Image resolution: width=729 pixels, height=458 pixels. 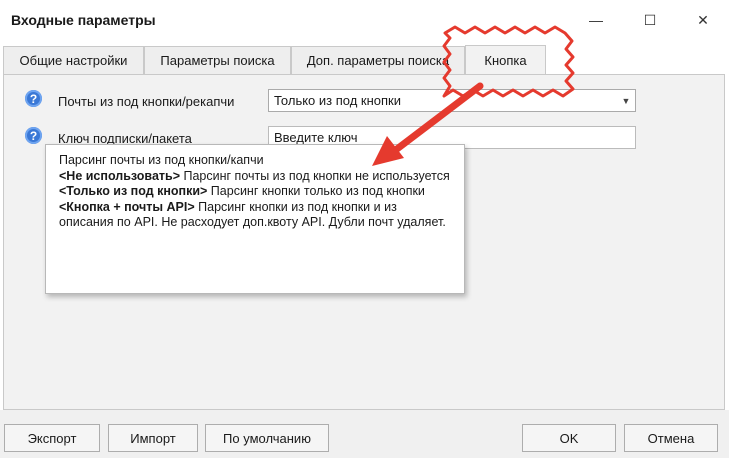 What do you see at coordinates (161, 160) in the screenshot?
I see `tooltip-intro: Парсинг почты из под кнопки/капчи` at bounding box center [161, 160].